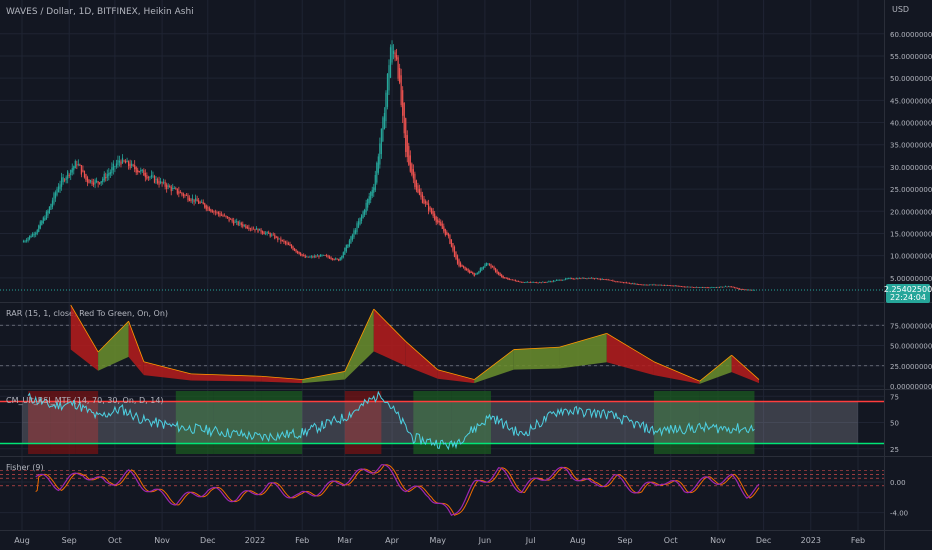  What do you see at coordinates (392, 540) in the screenshot?
I see `time-tick-label: Apr` at bounding box center [392, 540].